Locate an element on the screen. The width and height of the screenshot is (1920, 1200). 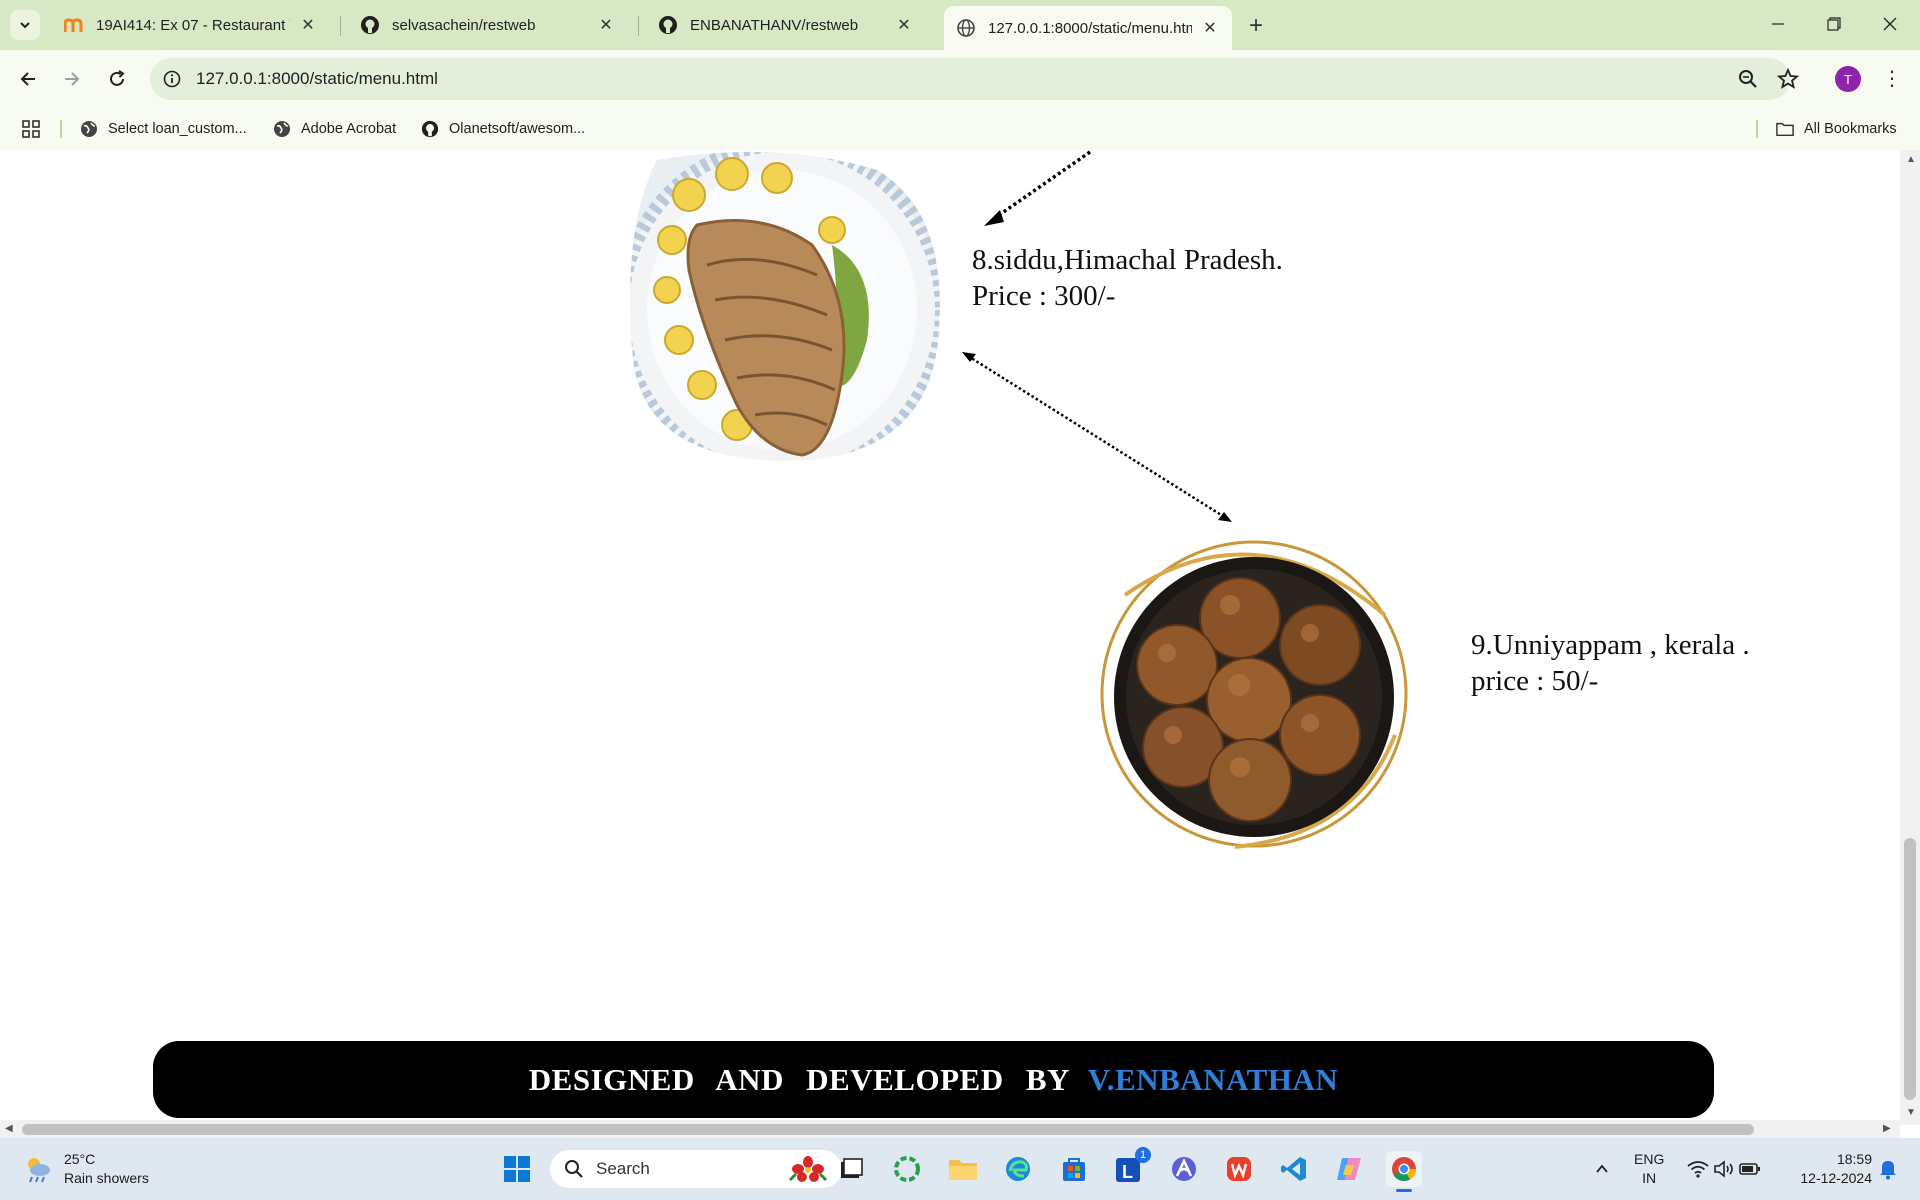
forward-button is located at coordinates (72, 79).